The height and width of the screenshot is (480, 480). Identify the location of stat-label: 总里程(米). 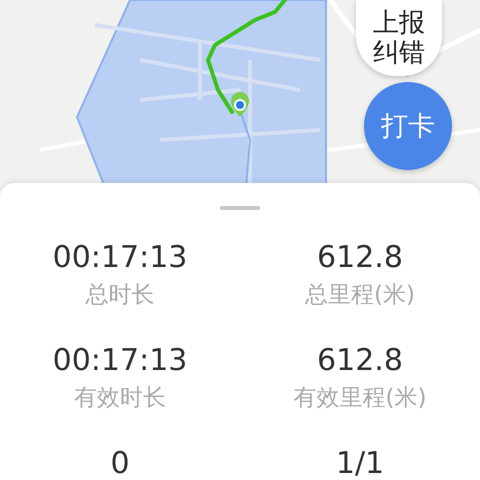
(360, 295).